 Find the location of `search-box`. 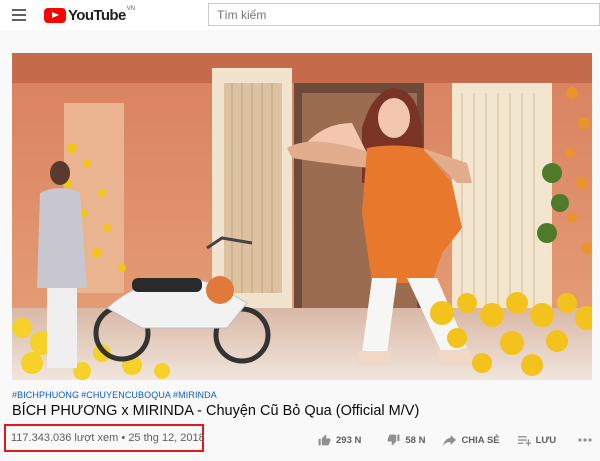

search-box is located at coordinates (404, 14).